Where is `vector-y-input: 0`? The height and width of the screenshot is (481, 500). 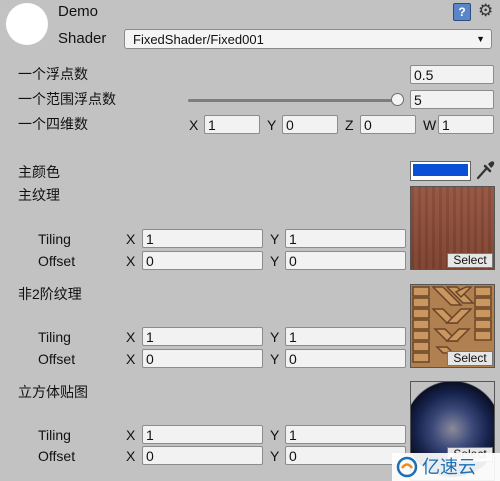 vector-y-input: 0 is located at coordinates (310, 124).